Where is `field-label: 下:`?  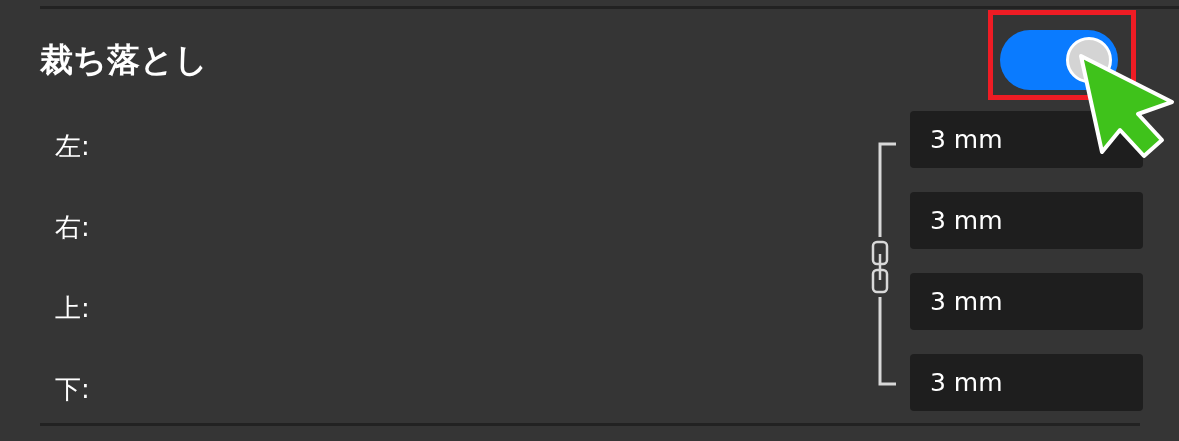 field-label: 下: is located at coordinates (72, 389).